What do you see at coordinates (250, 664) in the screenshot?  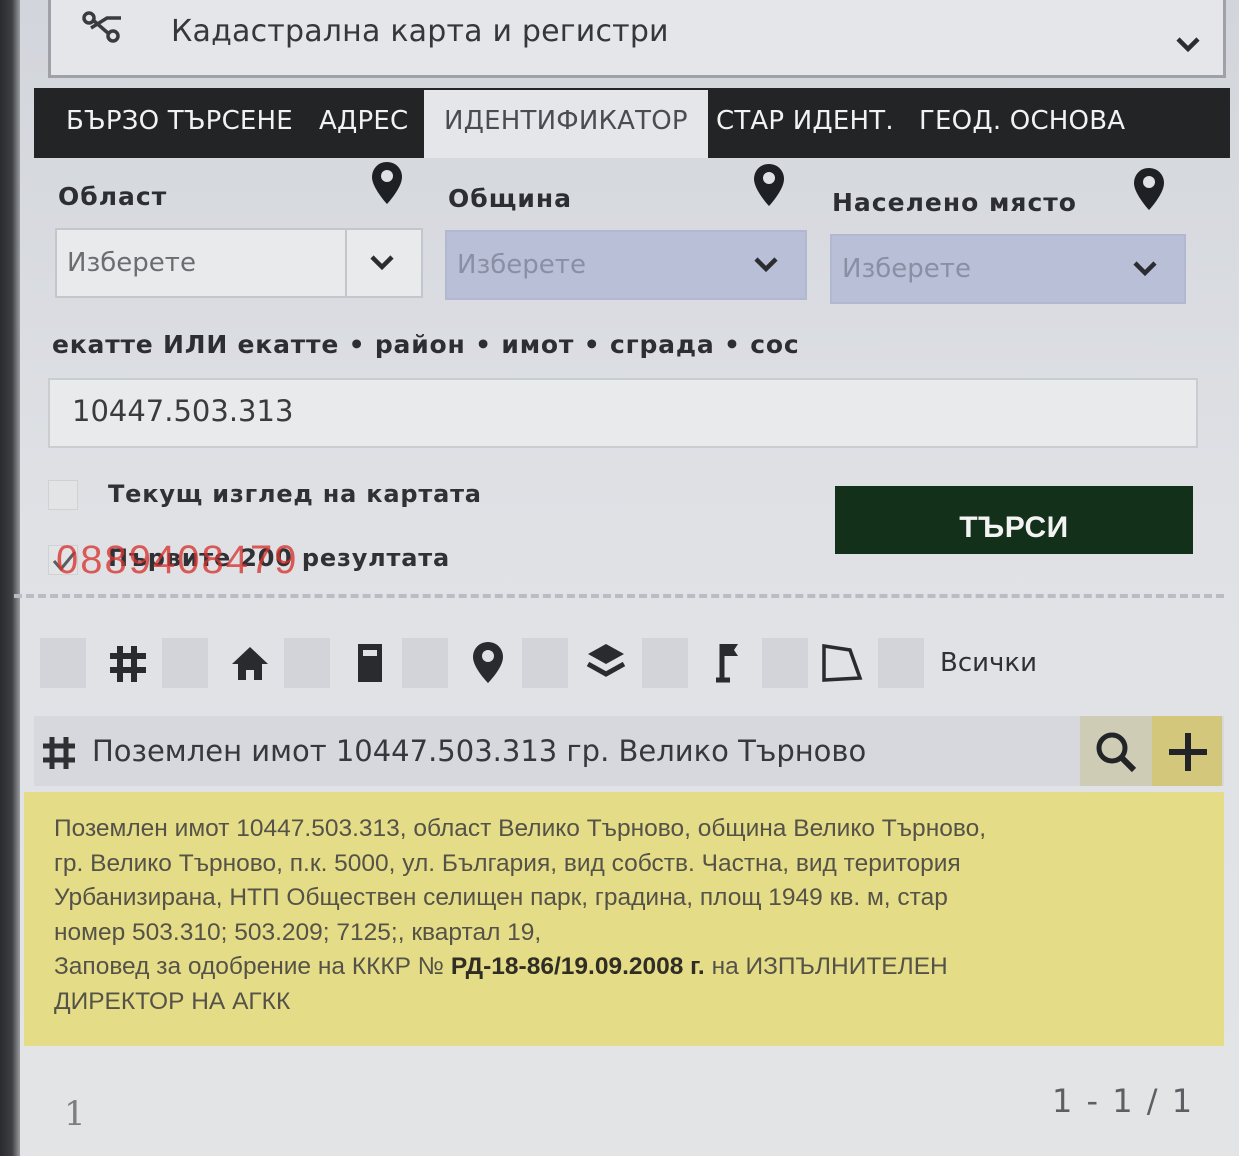 I see `house-icon` at bounding box center [250, 664].